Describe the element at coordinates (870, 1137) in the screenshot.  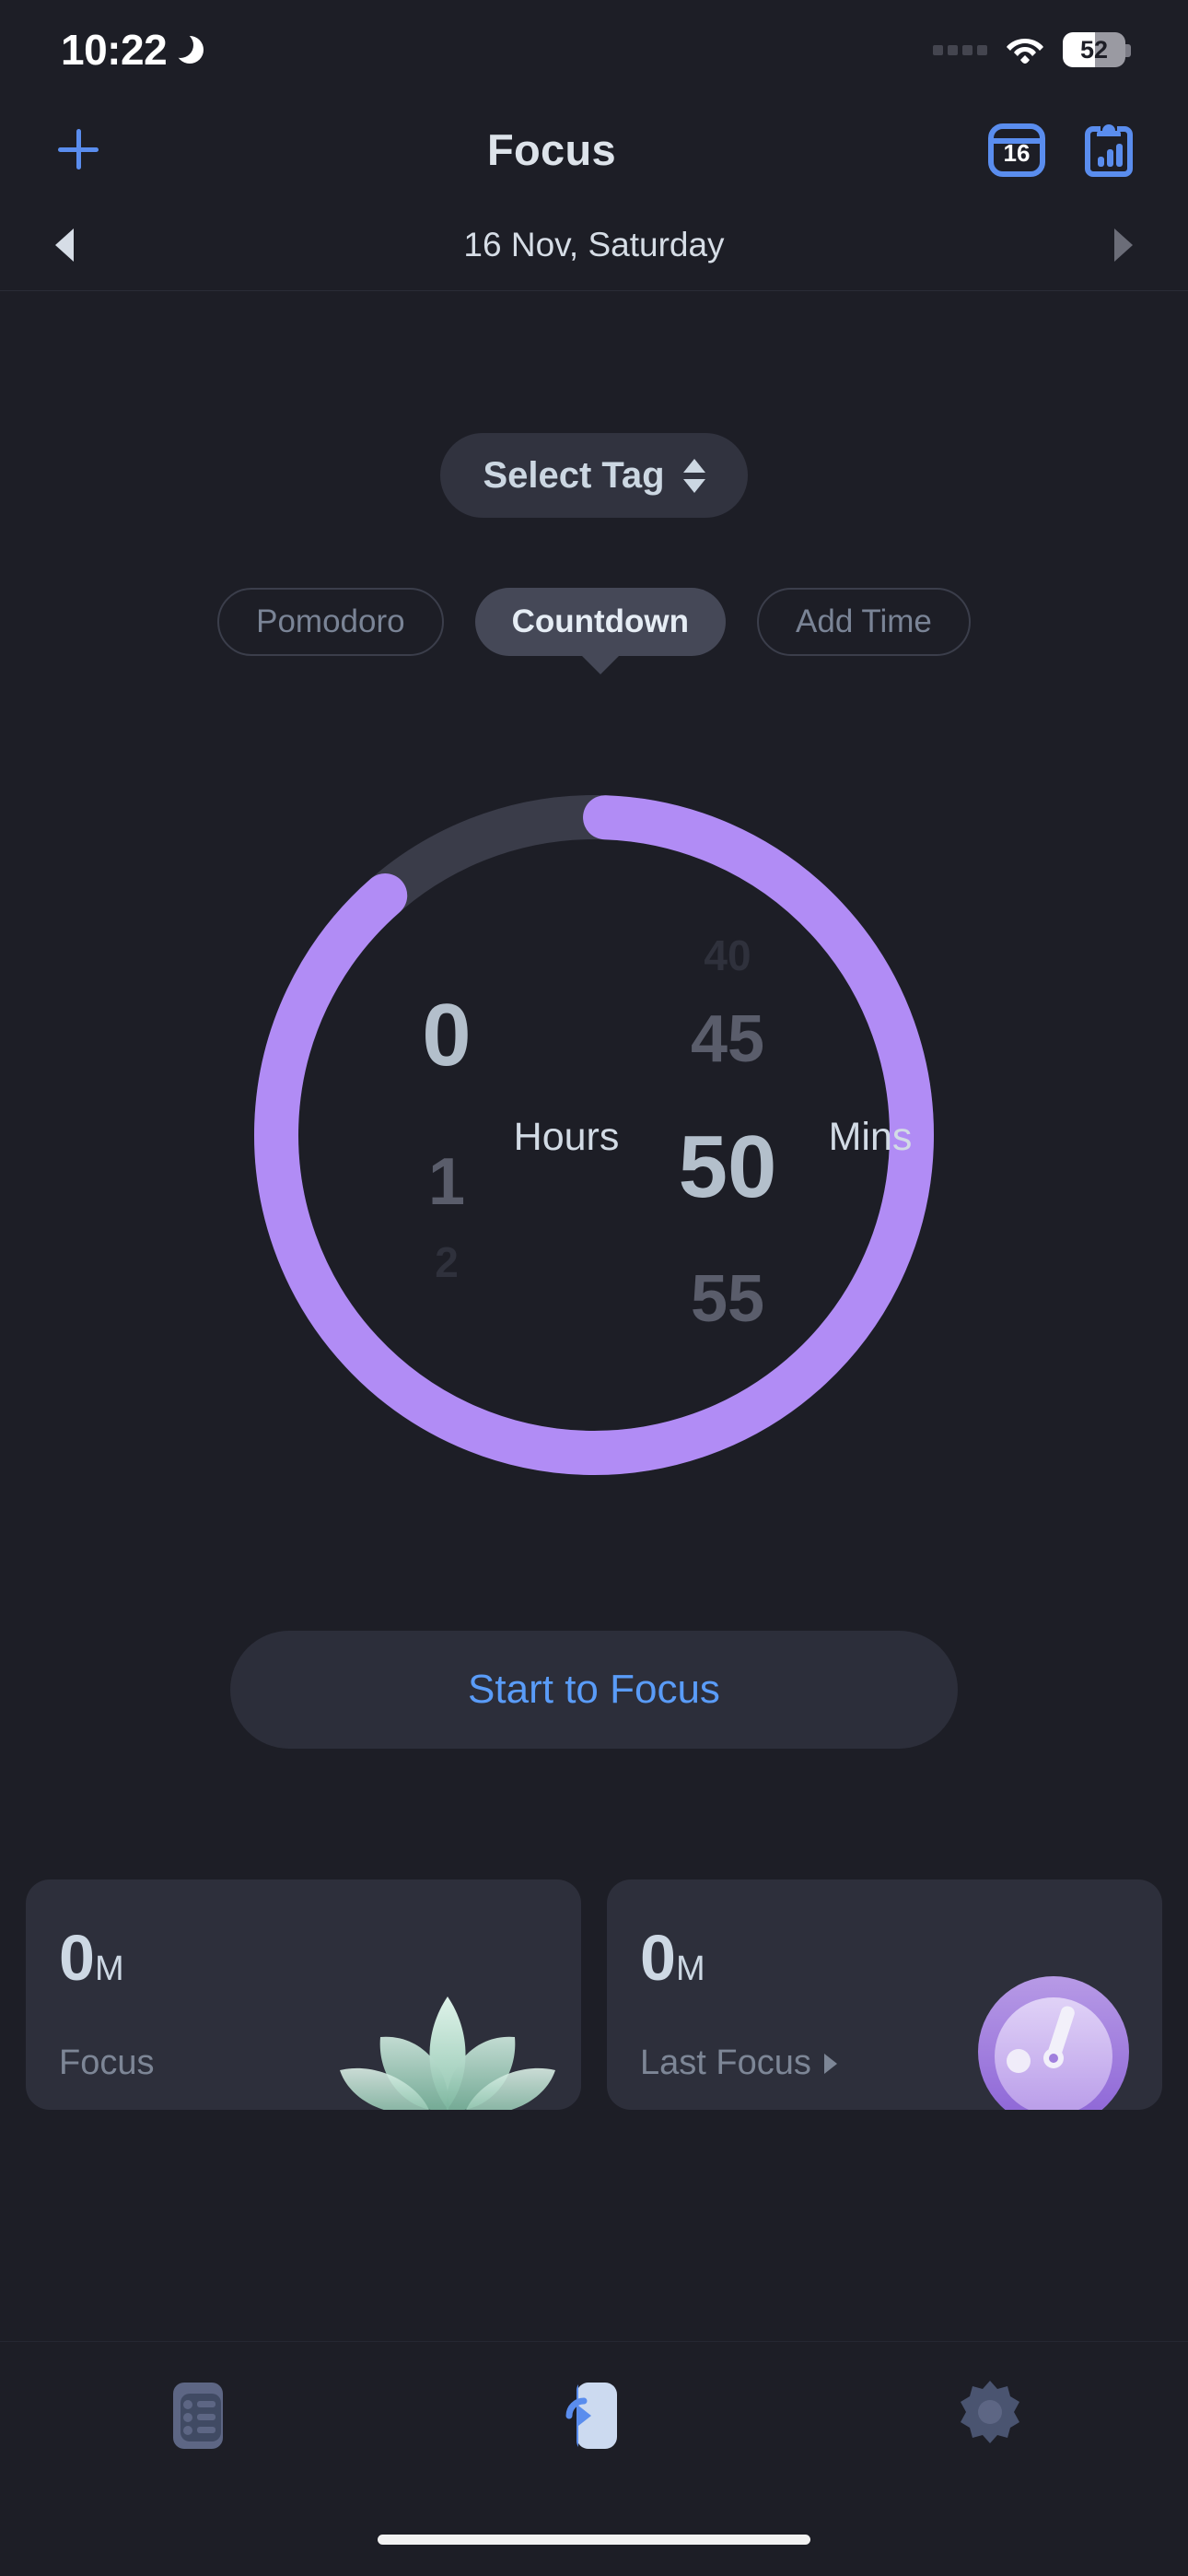
I see `minutes-unit-label: Mins` at that location.